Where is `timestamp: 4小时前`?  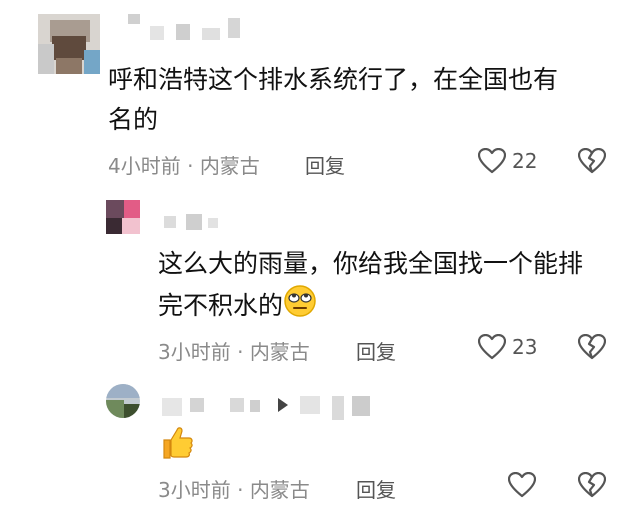
timestamp: 4小时前 is located at coordinates (144, 166).